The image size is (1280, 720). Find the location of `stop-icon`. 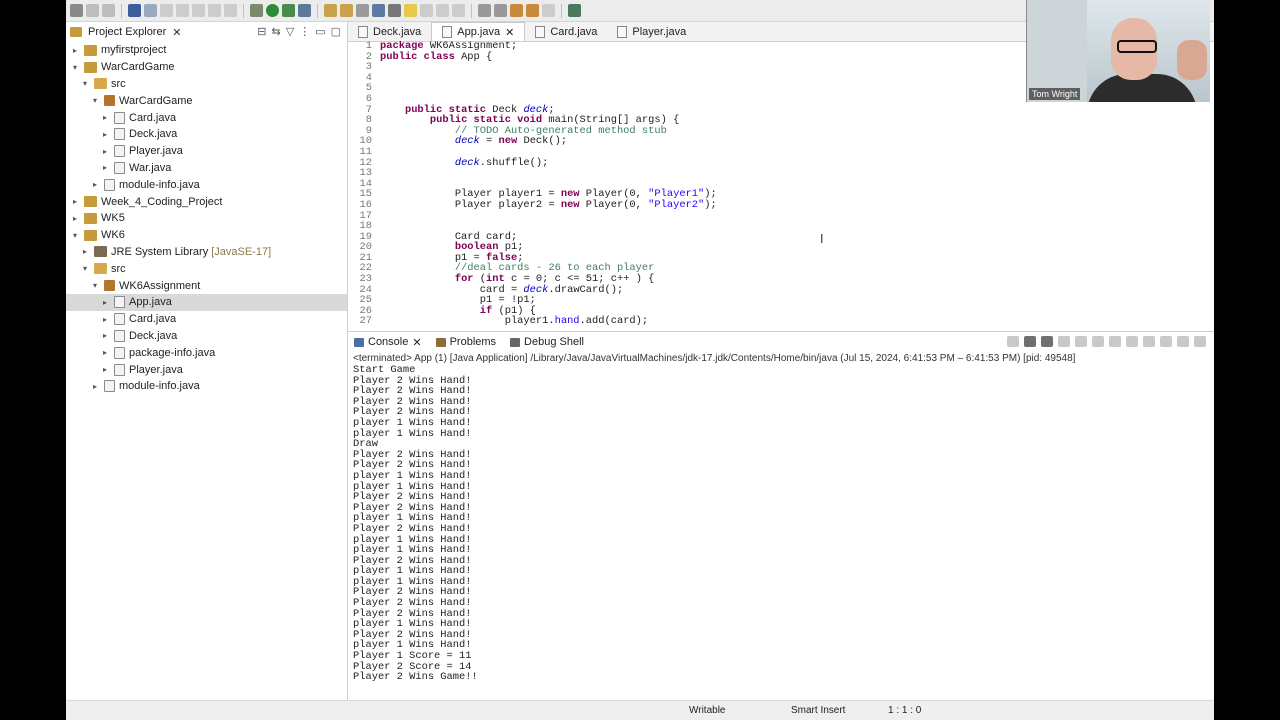

stop-icon is located at coordinates (198, 10).